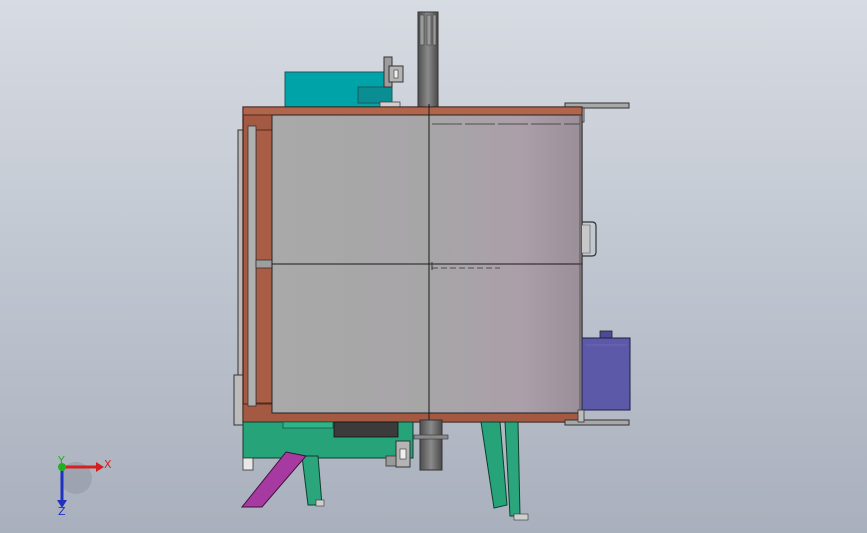 This screenshot has width=867, height=533. Describe the element at coordinates (344, 82) in the screenshot. I see `control-box` at that location.